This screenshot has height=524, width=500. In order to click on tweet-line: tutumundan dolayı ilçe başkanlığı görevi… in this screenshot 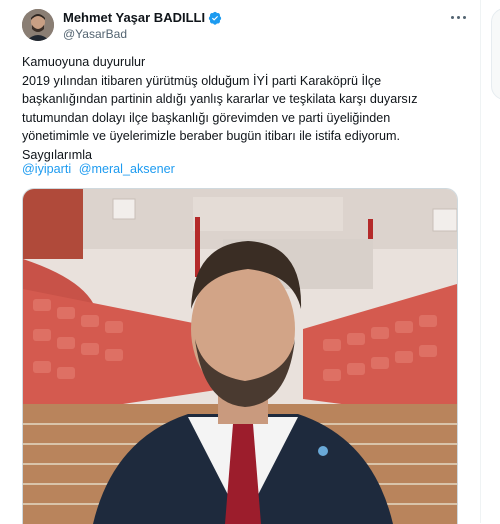, I will do `click(206, 117)`.